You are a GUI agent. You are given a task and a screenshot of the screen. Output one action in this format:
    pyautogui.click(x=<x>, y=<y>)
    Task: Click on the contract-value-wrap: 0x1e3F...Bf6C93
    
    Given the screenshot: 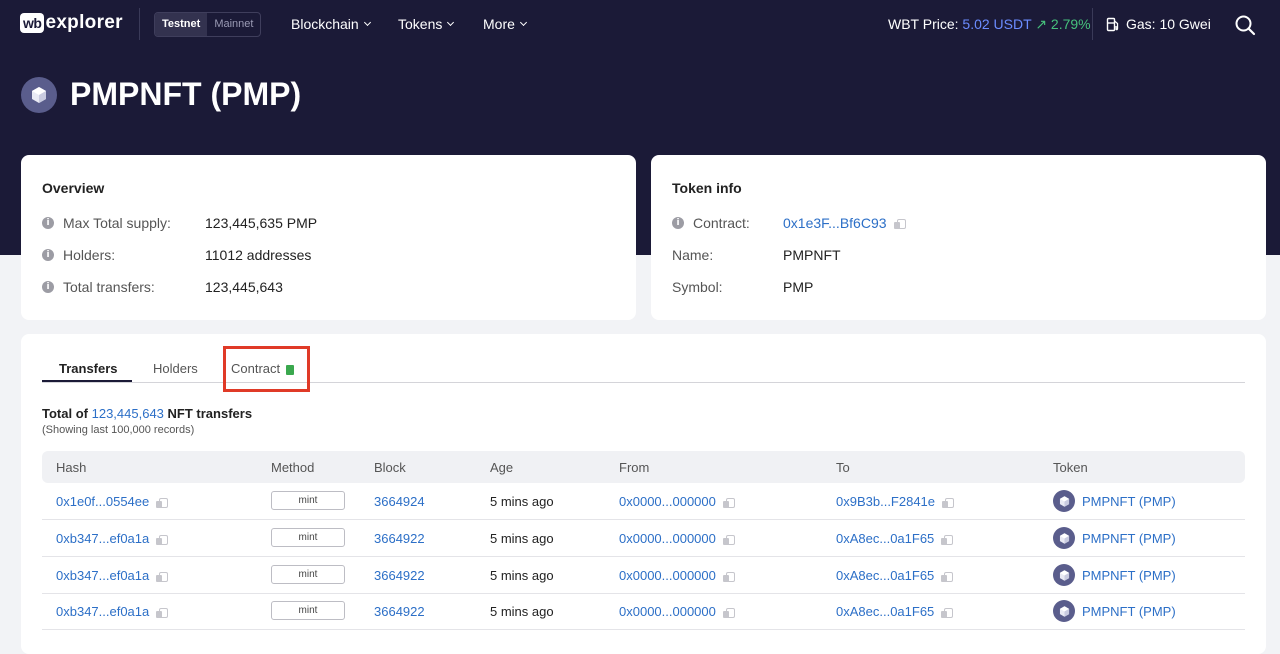 What is the action you would take?
    pyautogui.click(x=844, y=223)
    